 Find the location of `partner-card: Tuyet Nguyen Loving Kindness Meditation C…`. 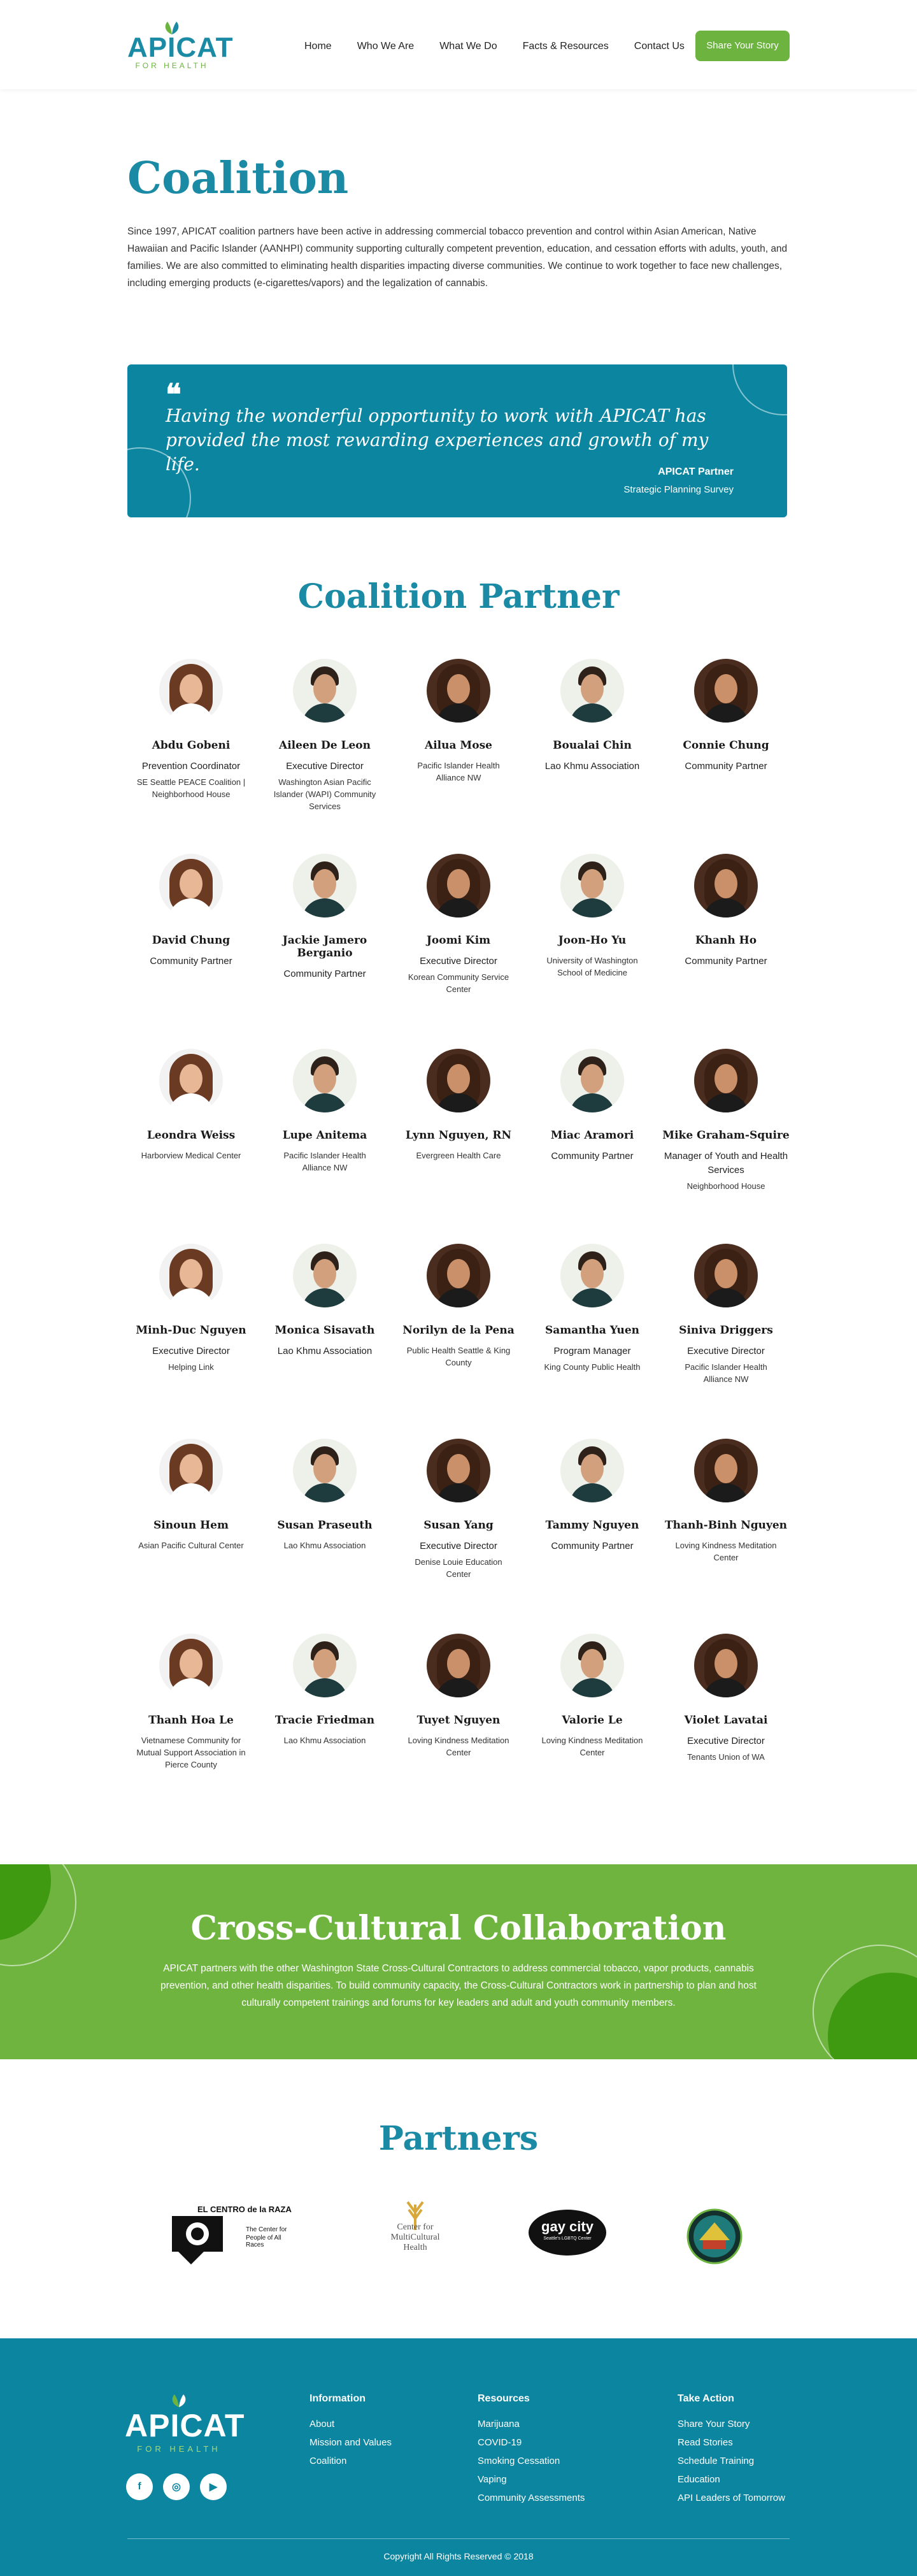

partner-card: Tuyet Nguyen Loving Kindness Meditation C… is located at coordinates (458, 1696).